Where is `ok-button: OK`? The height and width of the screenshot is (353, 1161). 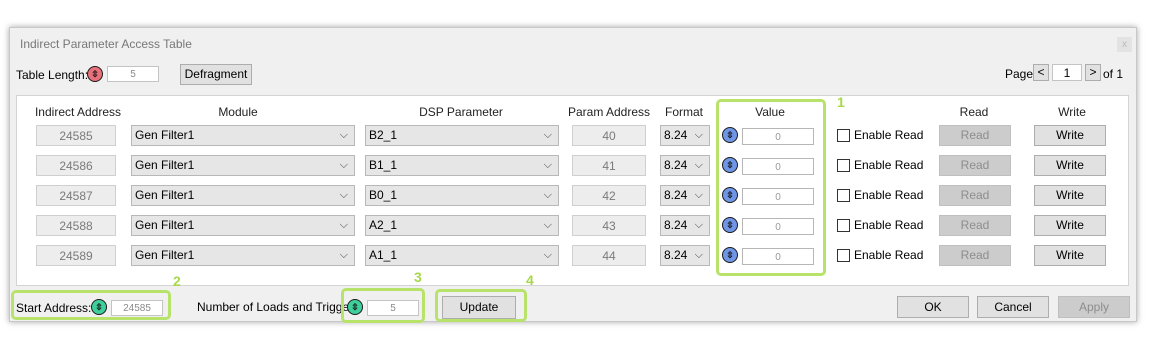
ok-button: OK is located at coordinates (933, 307).